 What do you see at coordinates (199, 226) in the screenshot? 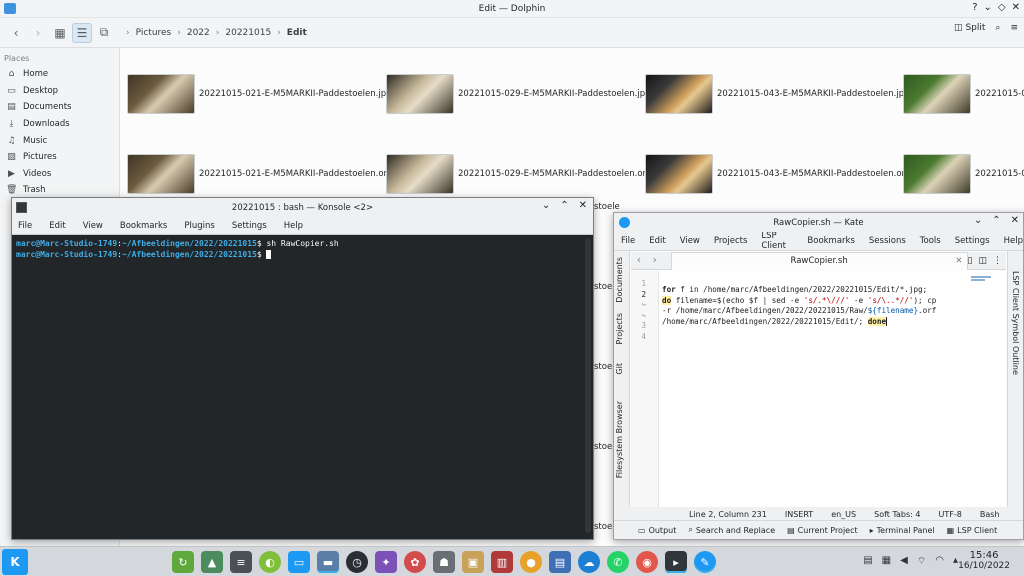
I see `menu-plugins: Plugins` at bounding box center [199, 226].